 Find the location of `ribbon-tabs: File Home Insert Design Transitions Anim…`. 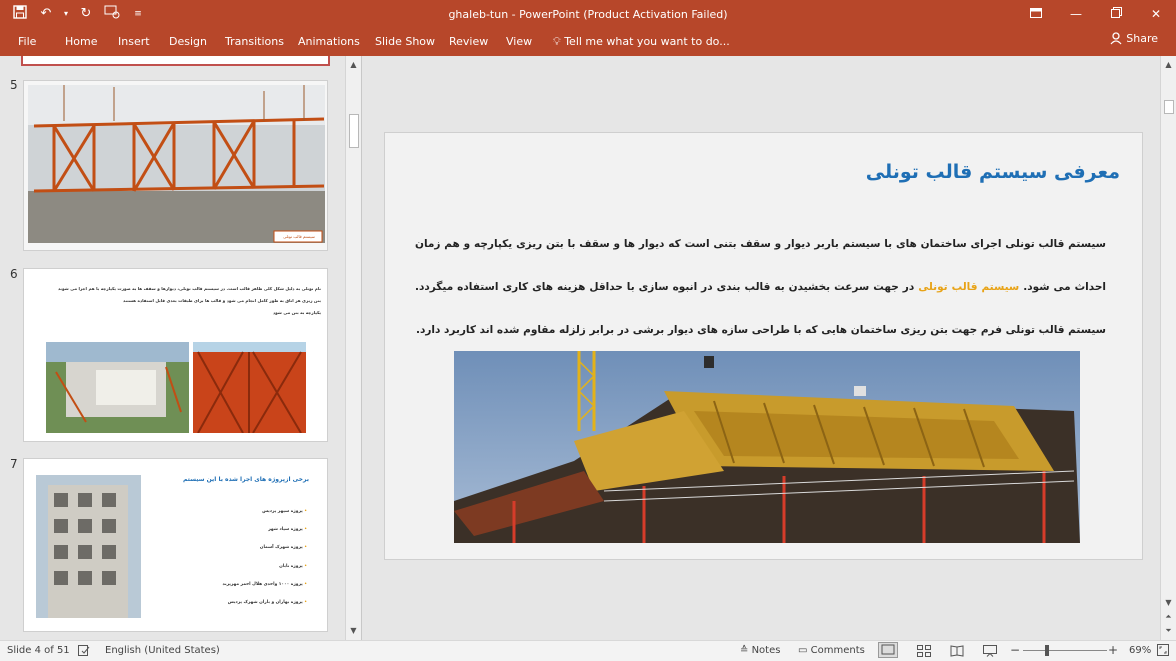

ribbon-tabs: File Home Insert Design Transitions Anim… is located at coordinates (588, 43).